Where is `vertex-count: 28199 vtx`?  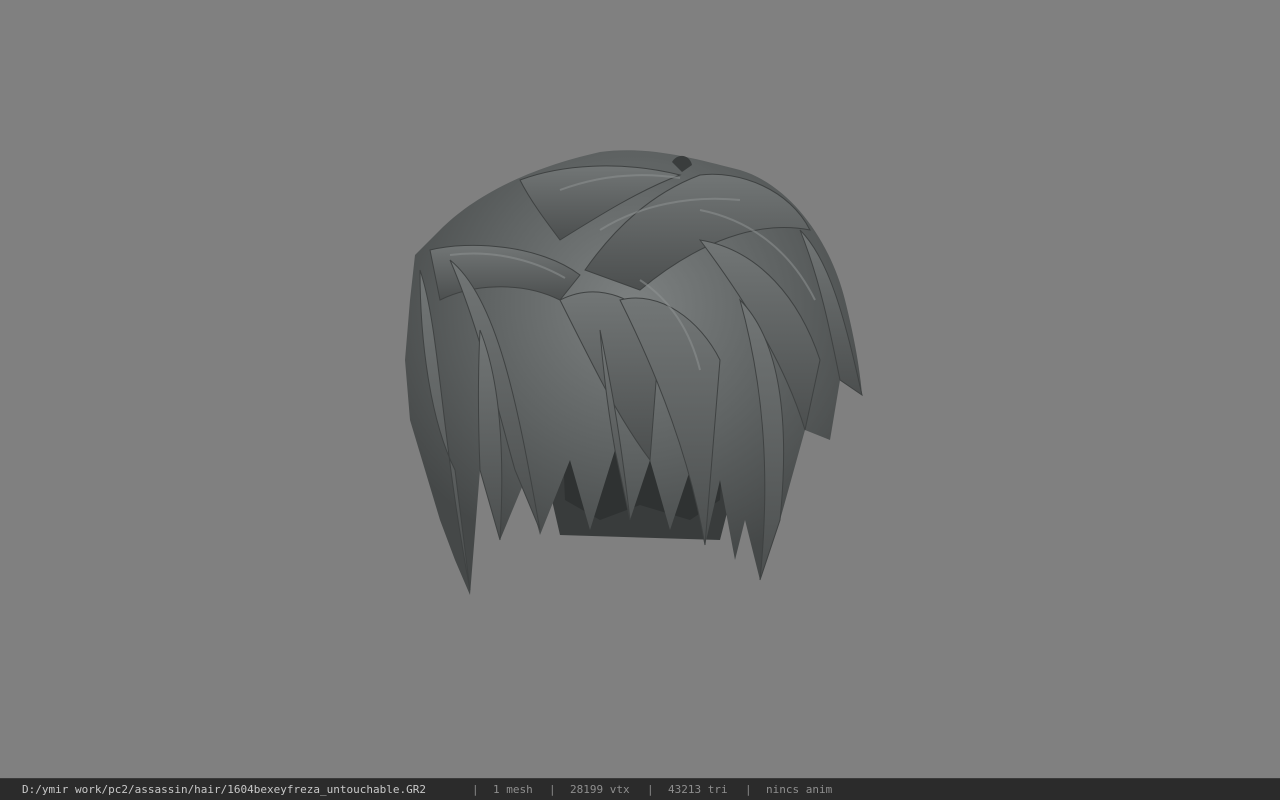 vertex-count: 28199 vtx is located at coordinates (600, 789).